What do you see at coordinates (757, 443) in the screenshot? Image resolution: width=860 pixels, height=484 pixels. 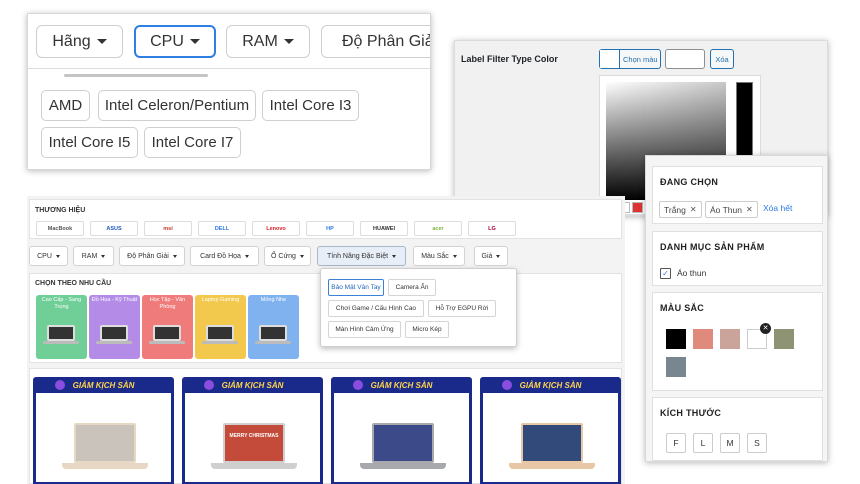 I see `size-option: S` at bounding box center [757, 443].